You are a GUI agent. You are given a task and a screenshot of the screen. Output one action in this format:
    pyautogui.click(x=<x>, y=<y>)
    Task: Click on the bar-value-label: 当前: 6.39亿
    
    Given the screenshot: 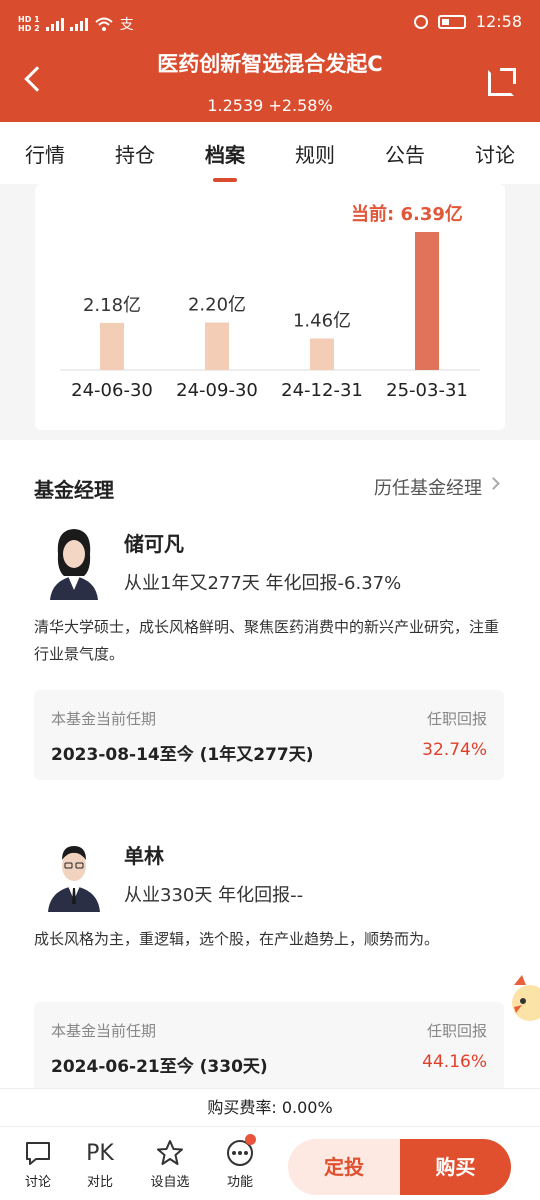 What is the action you would take?
    pyautogui.click(x=407, y=214)
    